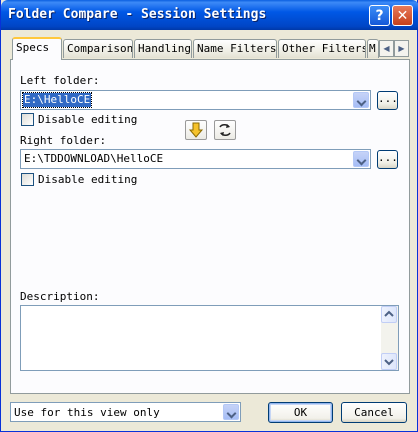 This screenshot has height=432, width=418. Describe the element at coordinates (374, 412) in the screenshot. I see `cancel-button: Cancel` at that location.